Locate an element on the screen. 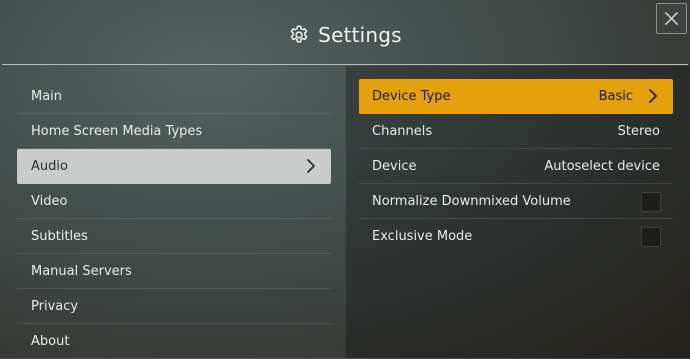 The image size is (690, 359). normalize-downmixed-volume-checkbox is located at coordinates (651, 202).